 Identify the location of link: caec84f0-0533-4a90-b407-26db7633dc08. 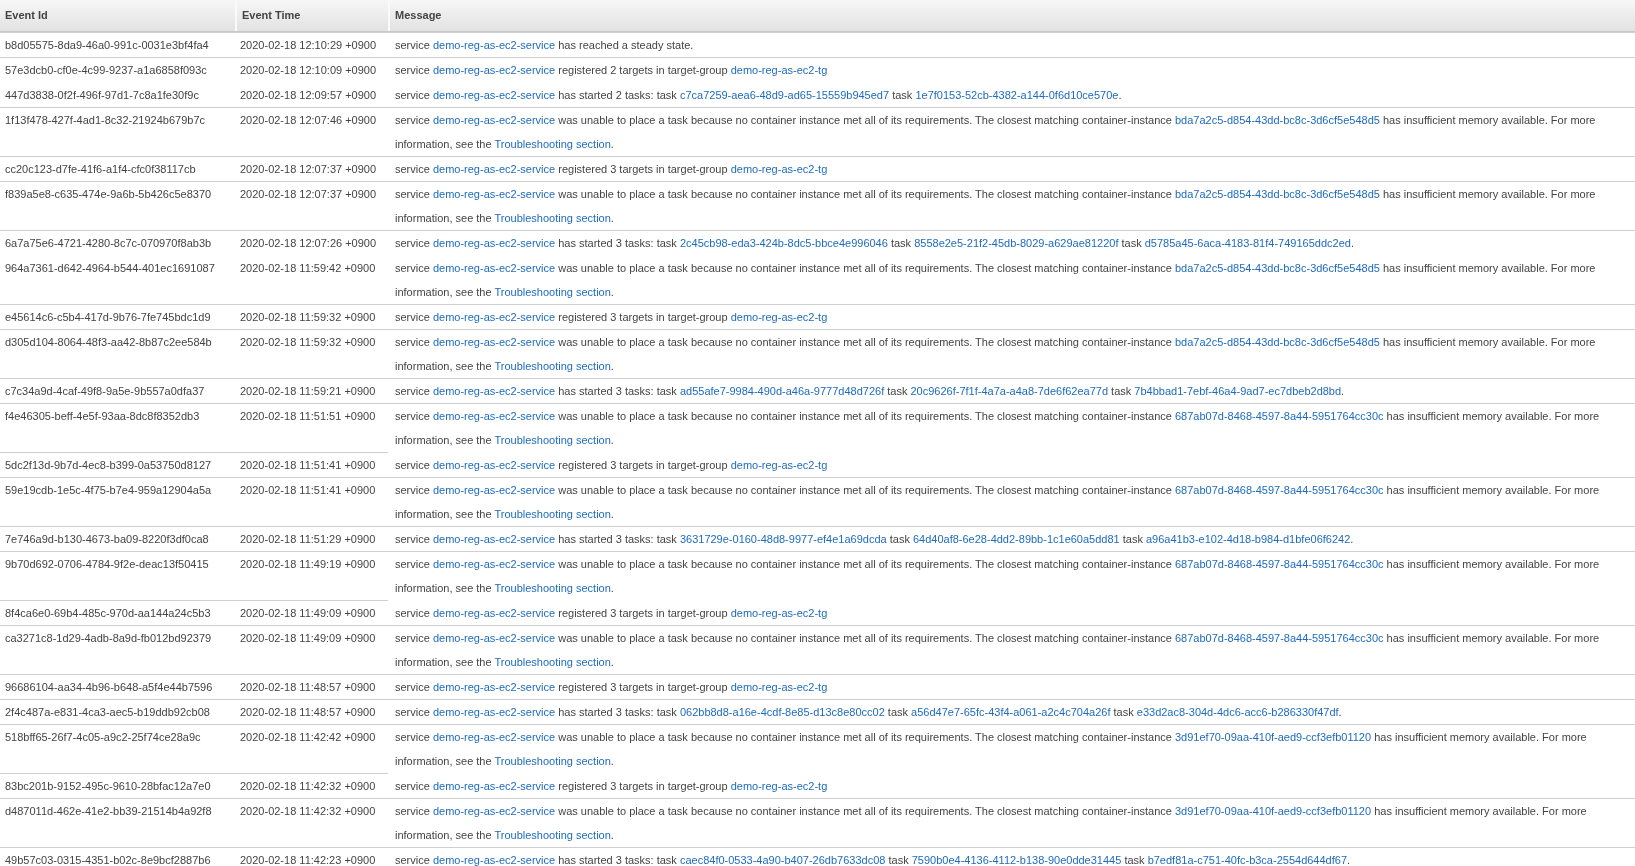
(782, 860).